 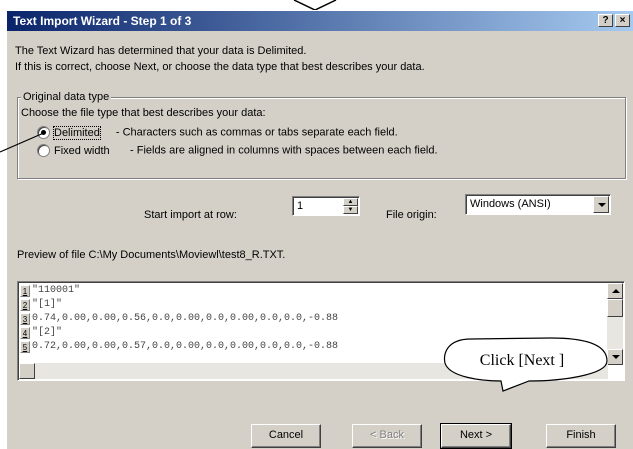 What do you see at coordinates (476, 436) in the screenshot?
I see `next-button: Next >` at bounding box center [476, 436].